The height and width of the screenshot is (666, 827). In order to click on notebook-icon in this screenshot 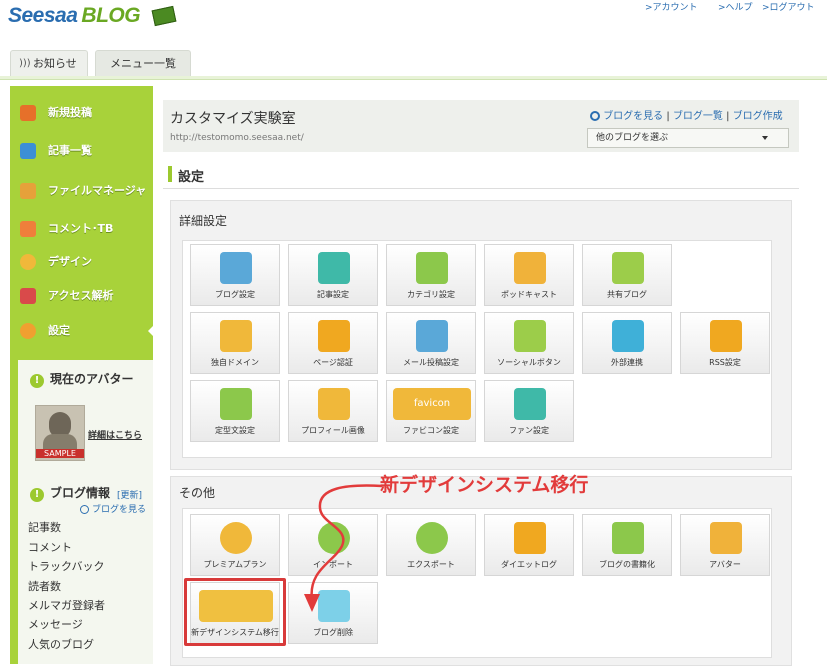, I will do `click(628, 268)`.